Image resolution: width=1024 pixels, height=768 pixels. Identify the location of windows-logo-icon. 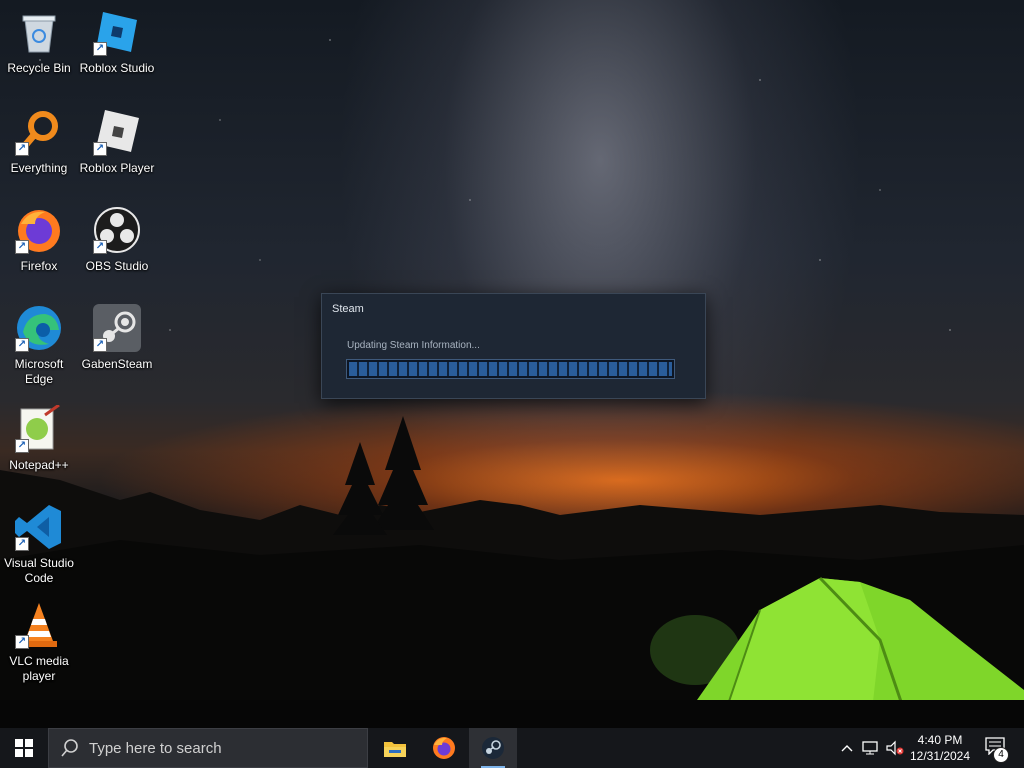
(24, 748).